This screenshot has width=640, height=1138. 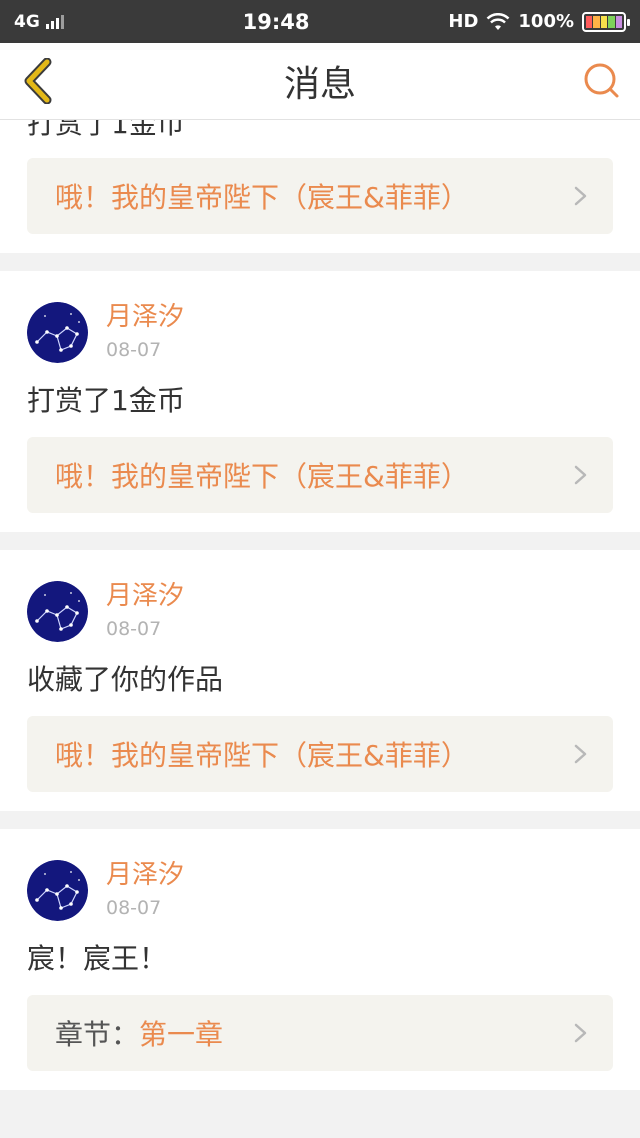 I want to click on nav-bar: 消息, so click(x=320, y=81).